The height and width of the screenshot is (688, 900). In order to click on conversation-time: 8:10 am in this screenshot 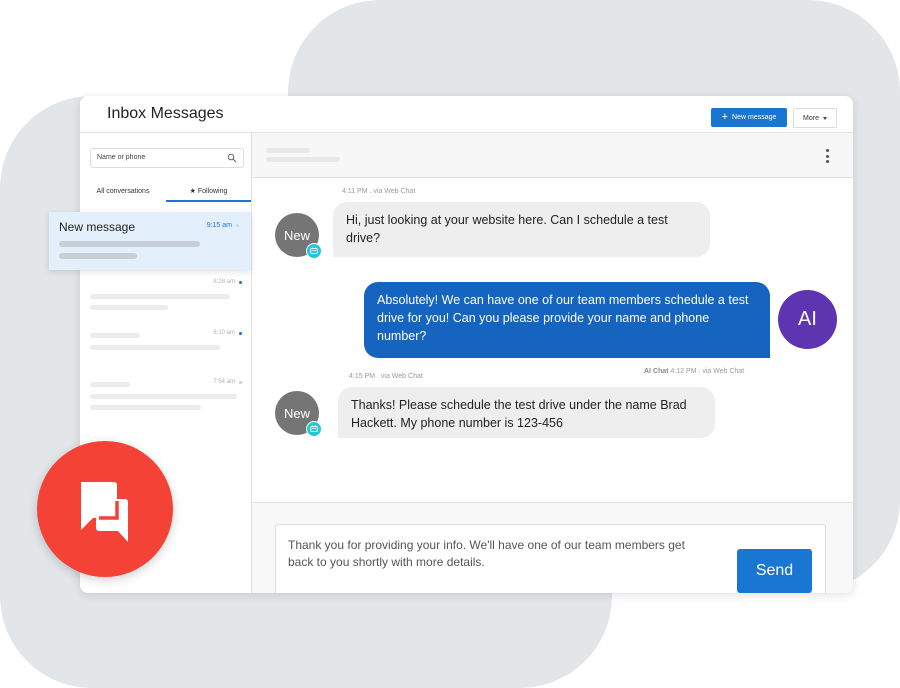, I will do `click(224, 333)`.